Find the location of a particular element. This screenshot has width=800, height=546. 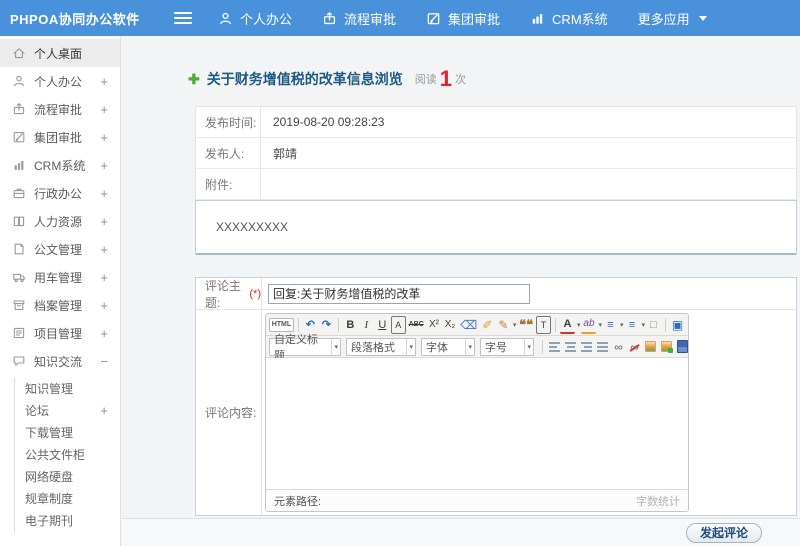

sidebar-item-admin-office: 行政办公 + is located at coordinates (60, 193).